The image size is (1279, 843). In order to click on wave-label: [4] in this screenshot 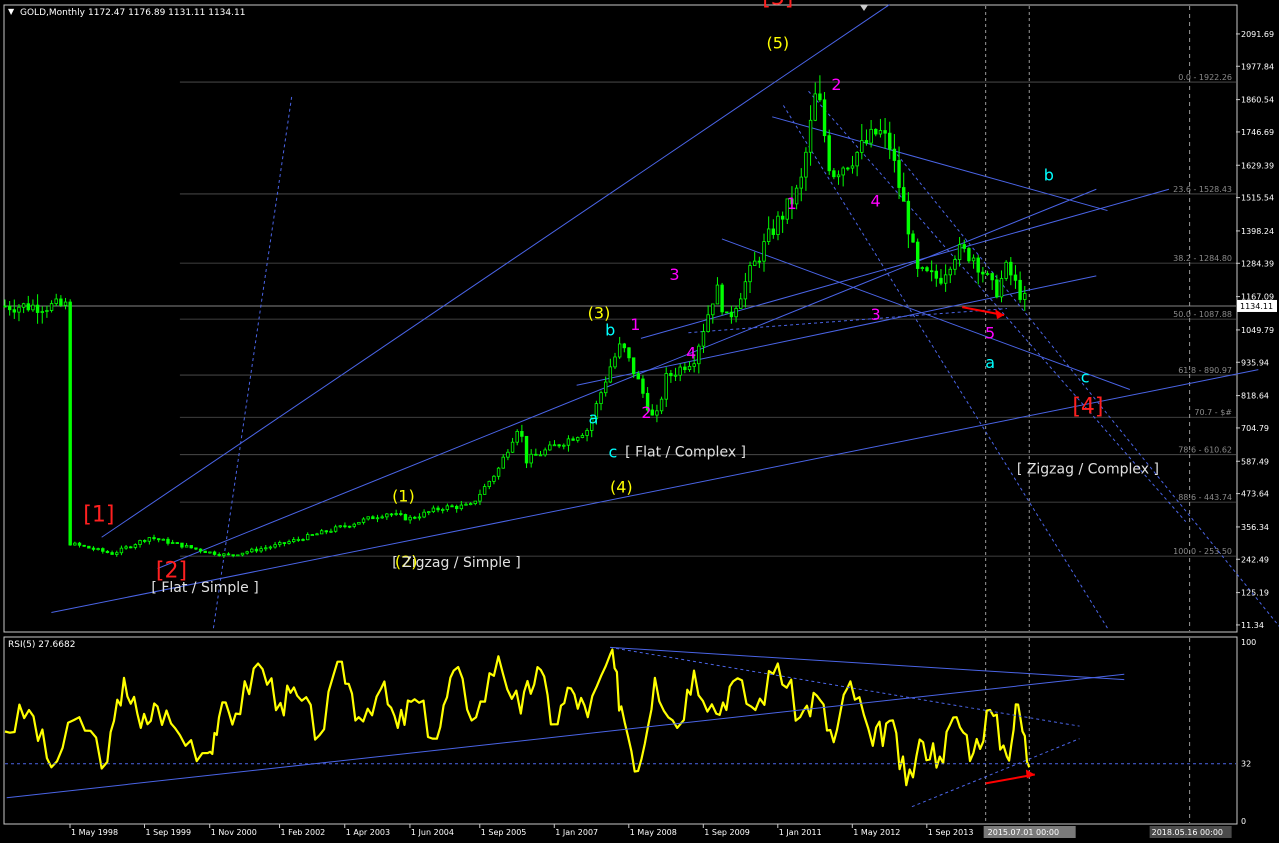, I will do `click(1087, 407)`.